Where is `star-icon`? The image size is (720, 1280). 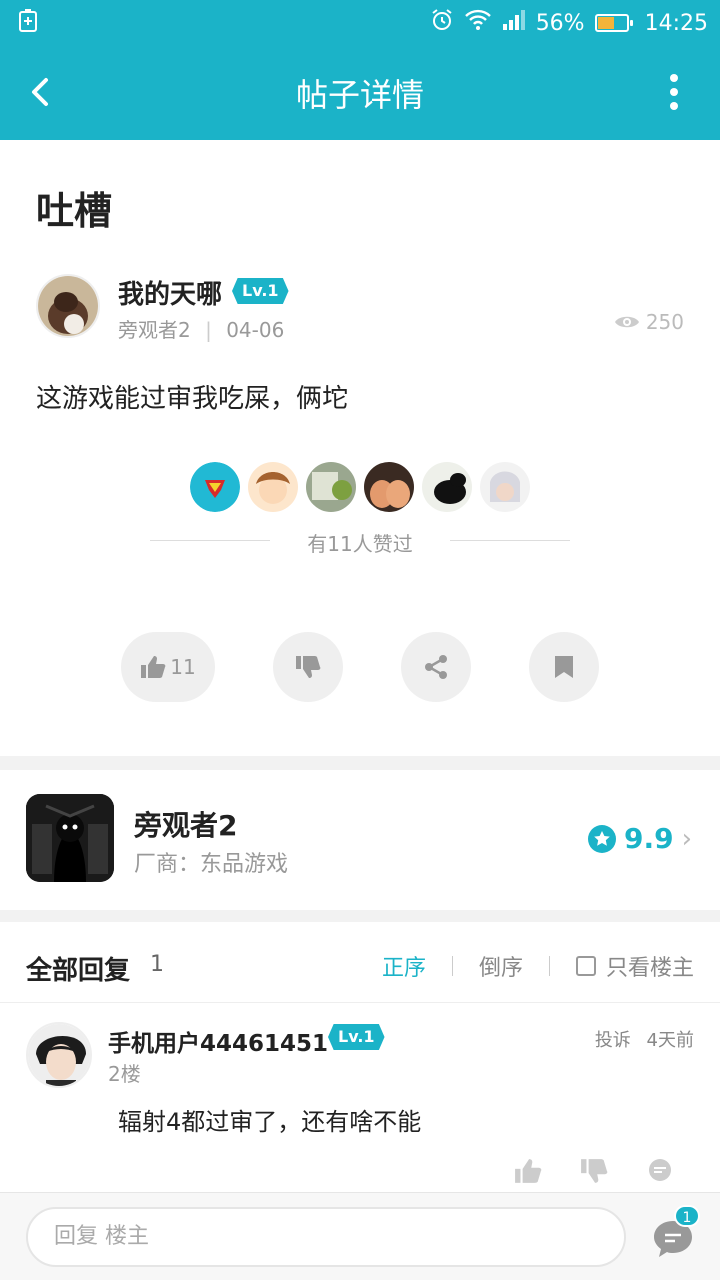
star-icon is located at coordinates (601, 838).